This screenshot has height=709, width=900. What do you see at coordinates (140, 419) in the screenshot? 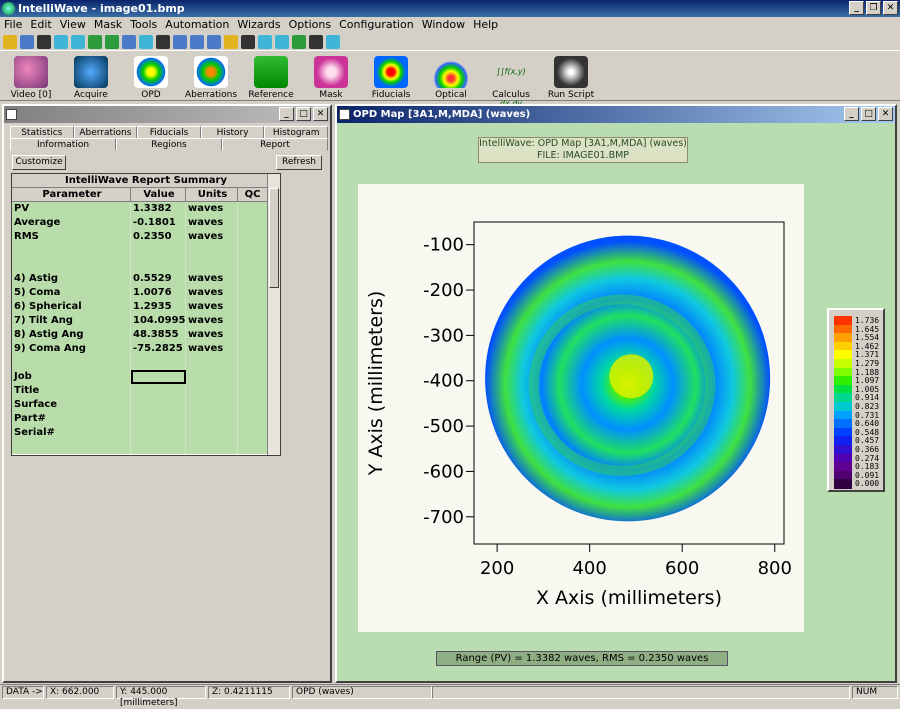
I see `table-row: Part#` at bounding box center [140, 419].